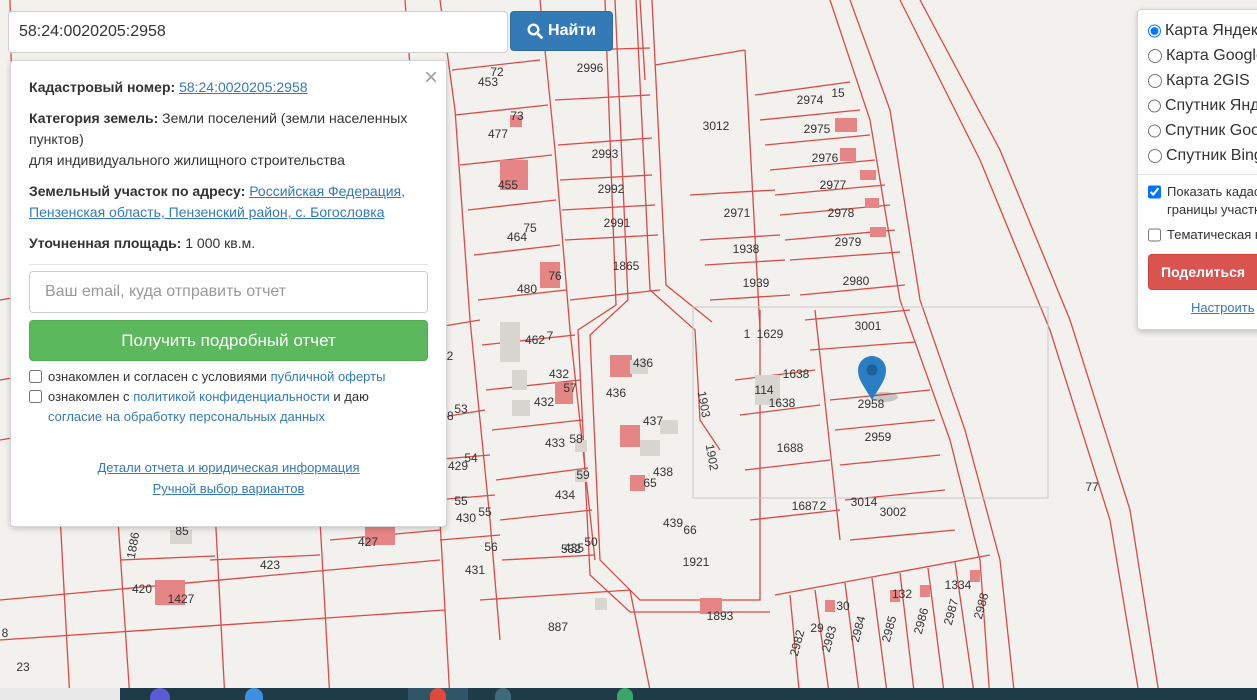 This screenshot has height=700, width=1257. I want to click on show-borders-row: Показать кадастровые границы участков, so click(1202, 201).